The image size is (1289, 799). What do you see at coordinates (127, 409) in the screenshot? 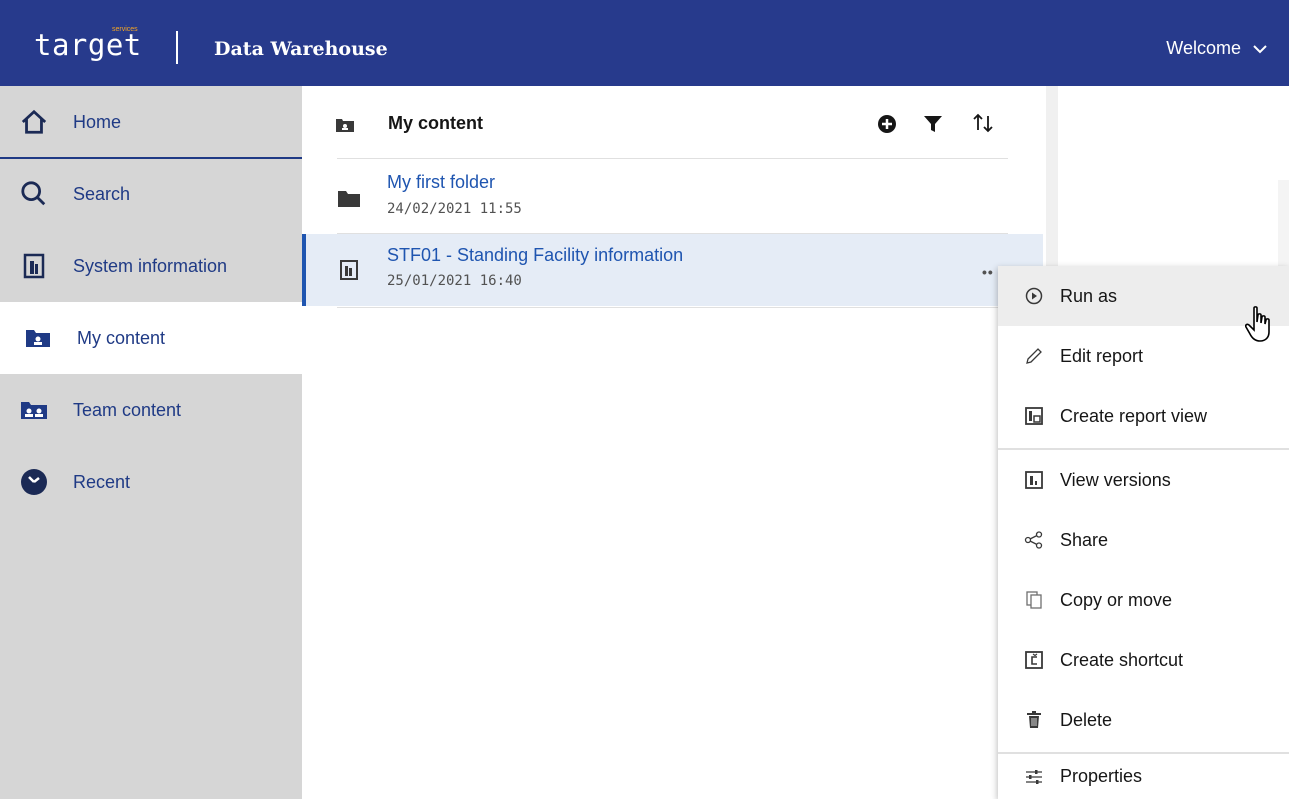
I see `sidebar-item-label: Team content` at bounding box center [127, 409].